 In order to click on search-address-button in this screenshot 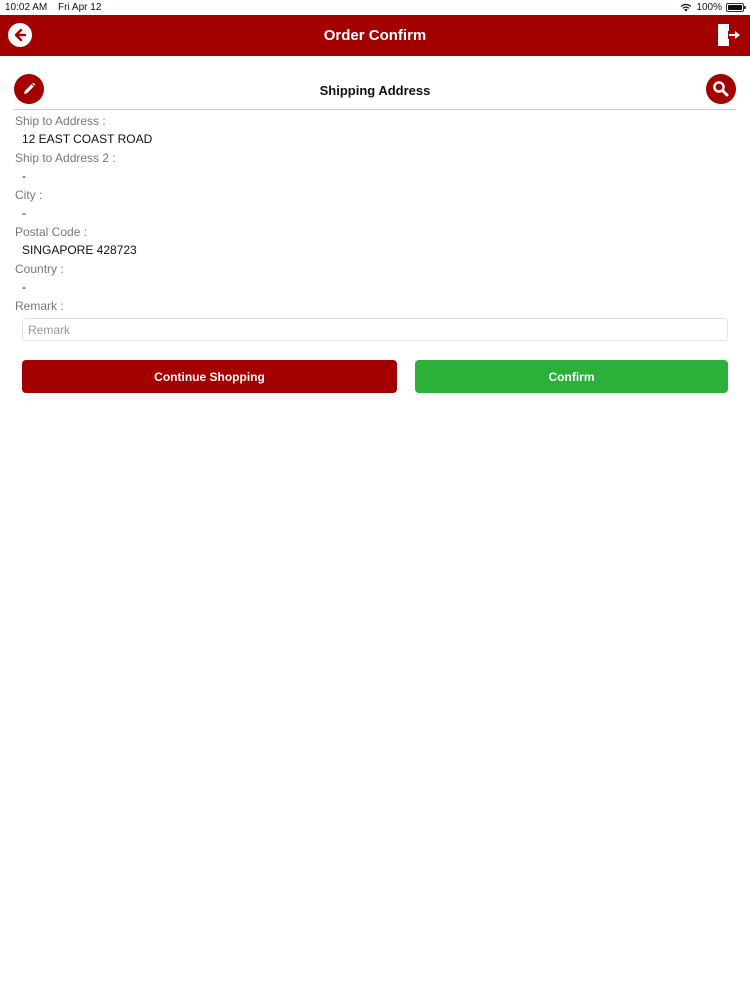, I will do `click(721, 89)`.